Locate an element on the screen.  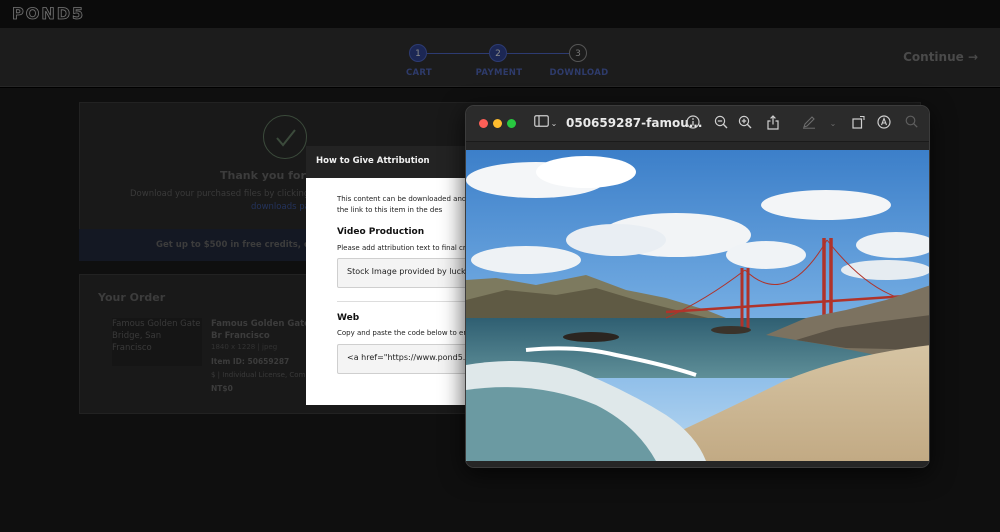
preview-subbar is located at coordinates (697, 146).